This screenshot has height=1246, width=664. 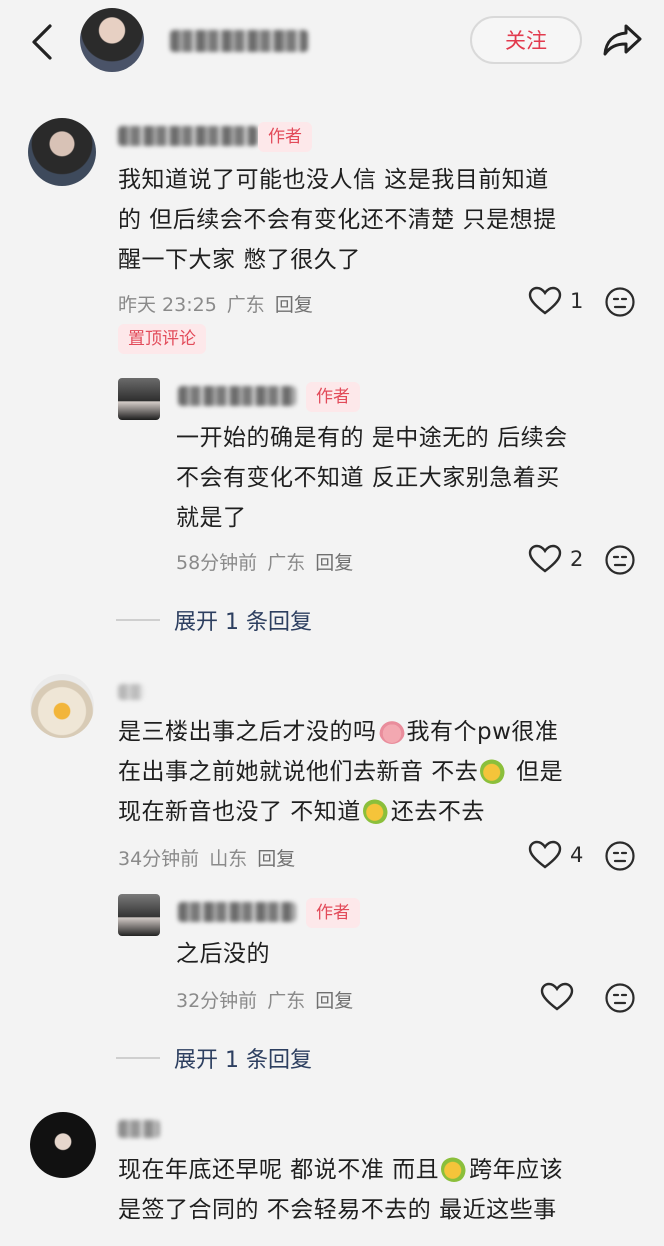 What do you see at coordinates (264, 561) in the screenshot?
I see `reply-meta: 58分钟前 广东 回复` at bounding box center [264, 561].